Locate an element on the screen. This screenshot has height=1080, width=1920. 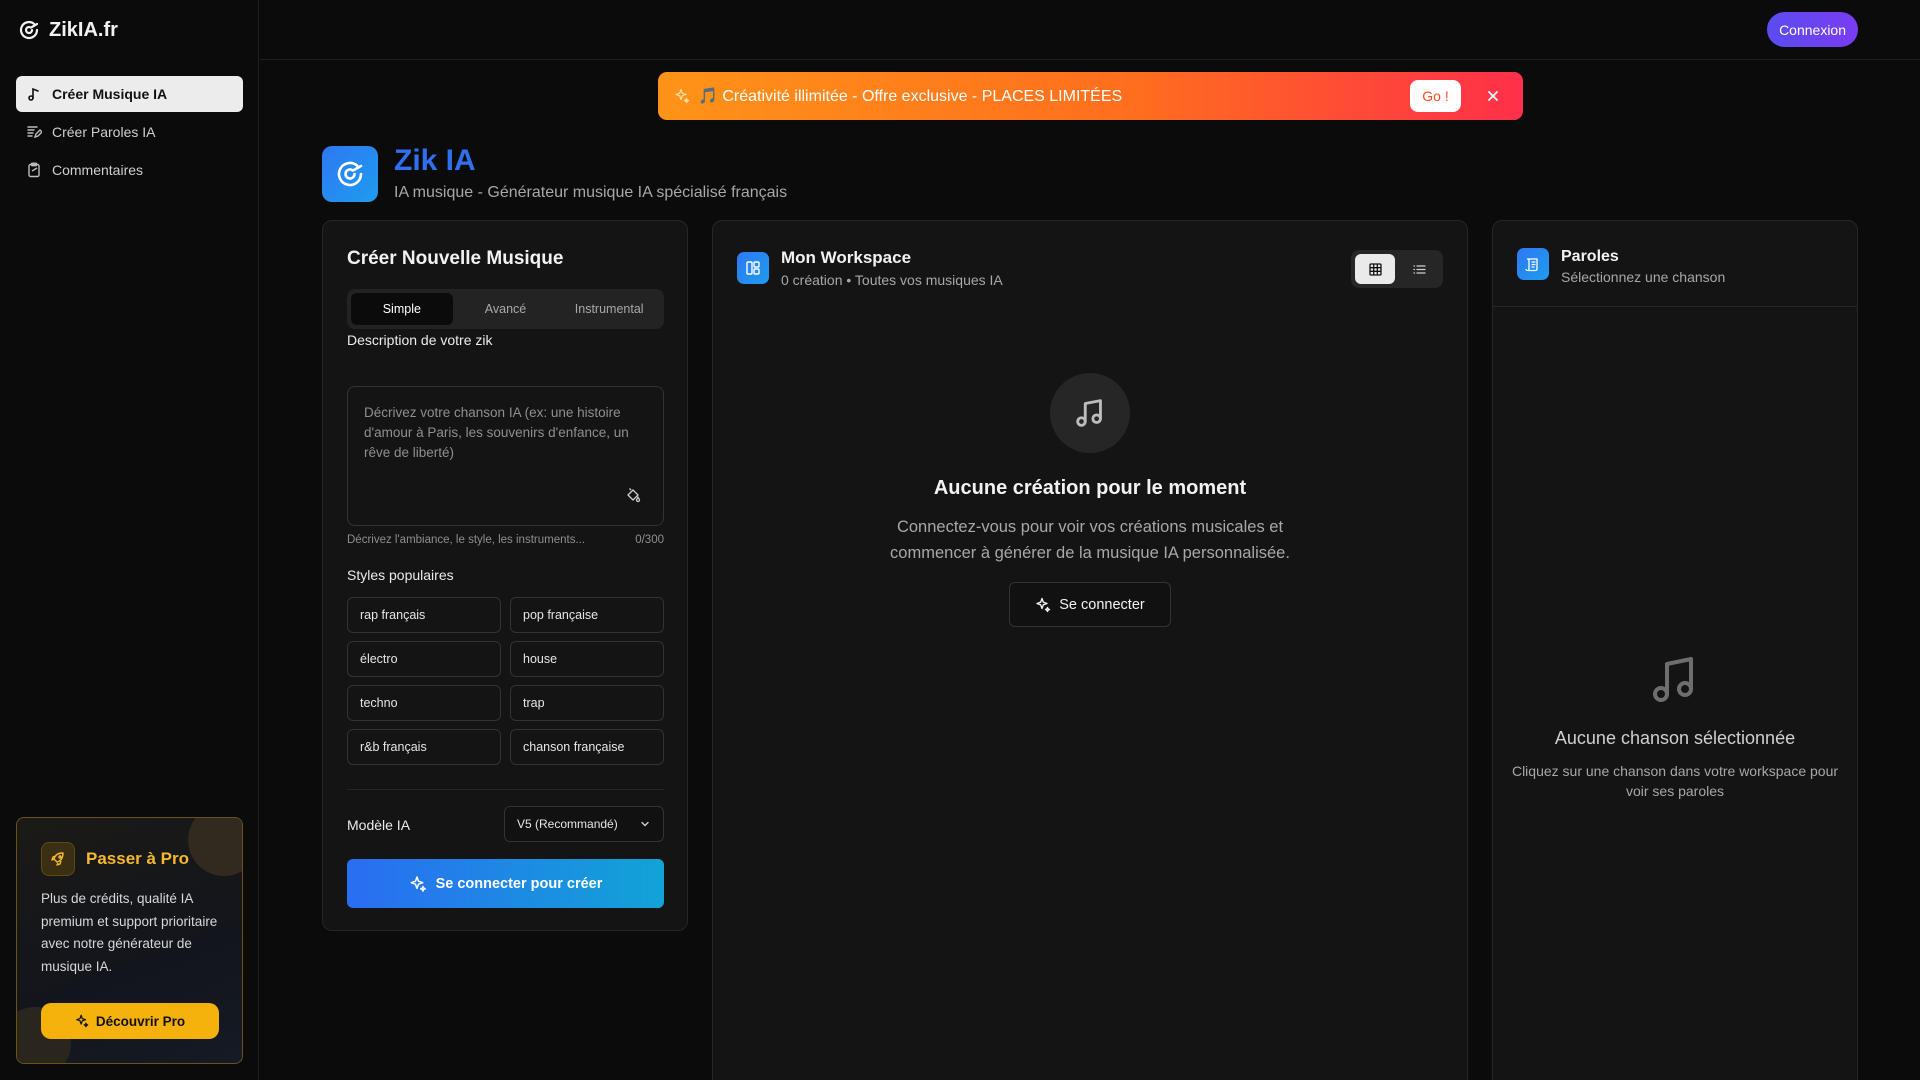
mode-tabs: Simple Avancé Instrumental is located at coordinates (505, 309).